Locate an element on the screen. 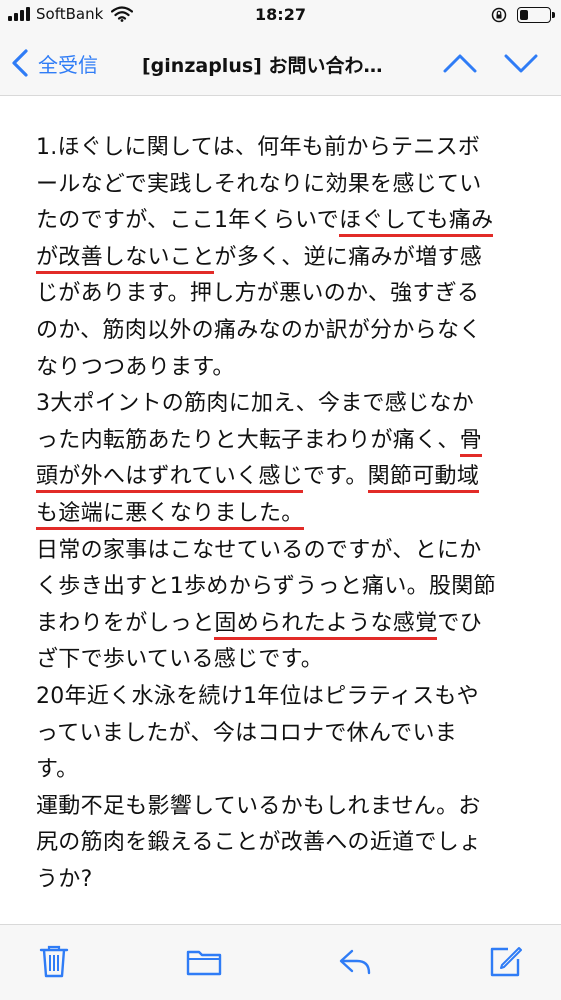 The width and height of the screenshot is (561, 1000). underlined-text: 骨 is located at coordinates (471, 442).